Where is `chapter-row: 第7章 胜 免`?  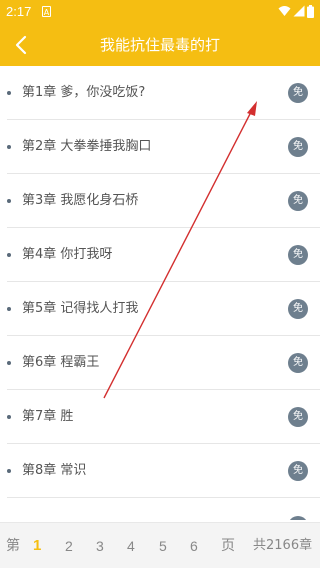
chapter-row: 第7章 胜 免 is located at coordinates (160, 417).